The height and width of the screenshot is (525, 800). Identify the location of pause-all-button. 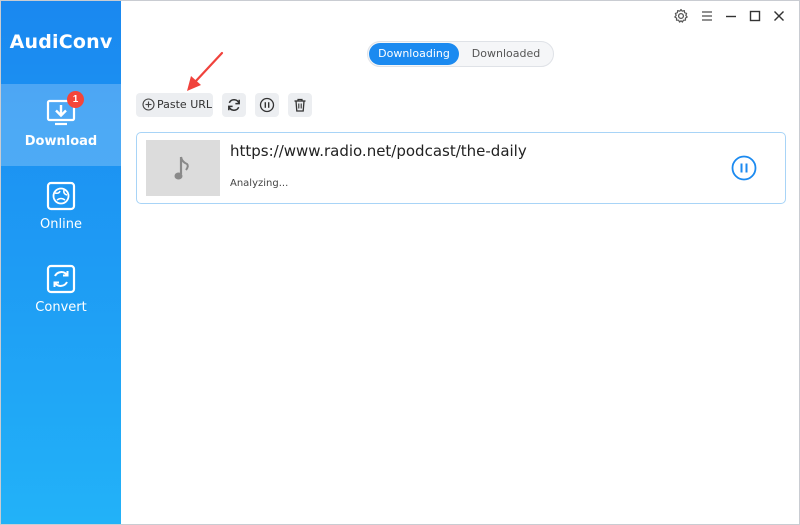
(267, 105).